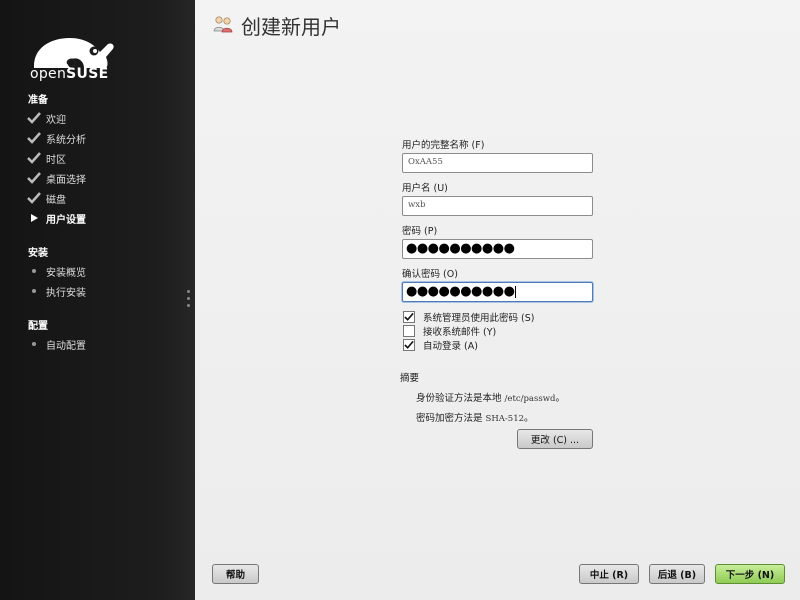 The width and height of the screenshot is (800, 600). Describe the element at coordinates (189, 301) in the screenshot. I see `sidebar-resize-handle` at that location.